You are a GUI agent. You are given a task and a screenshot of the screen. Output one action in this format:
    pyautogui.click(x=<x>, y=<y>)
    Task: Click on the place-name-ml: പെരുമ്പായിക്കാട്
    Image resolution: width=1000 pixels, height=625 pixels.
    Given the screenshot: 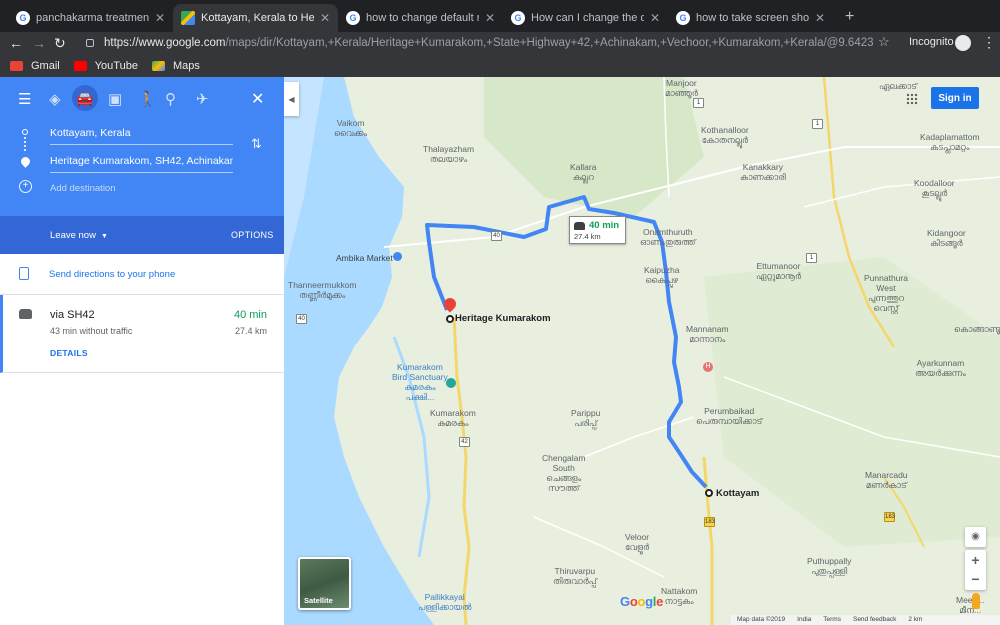 What is the action you would take?
    pyautogui.click(x=729, y=421)
    